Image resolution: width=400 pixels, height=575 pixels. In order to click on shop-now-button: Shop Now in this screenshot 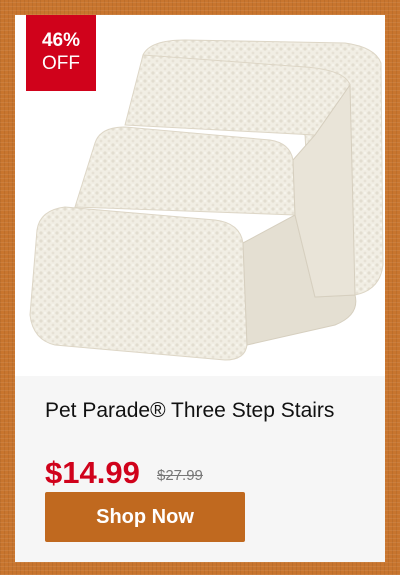, I will do `click(145, 517)`.